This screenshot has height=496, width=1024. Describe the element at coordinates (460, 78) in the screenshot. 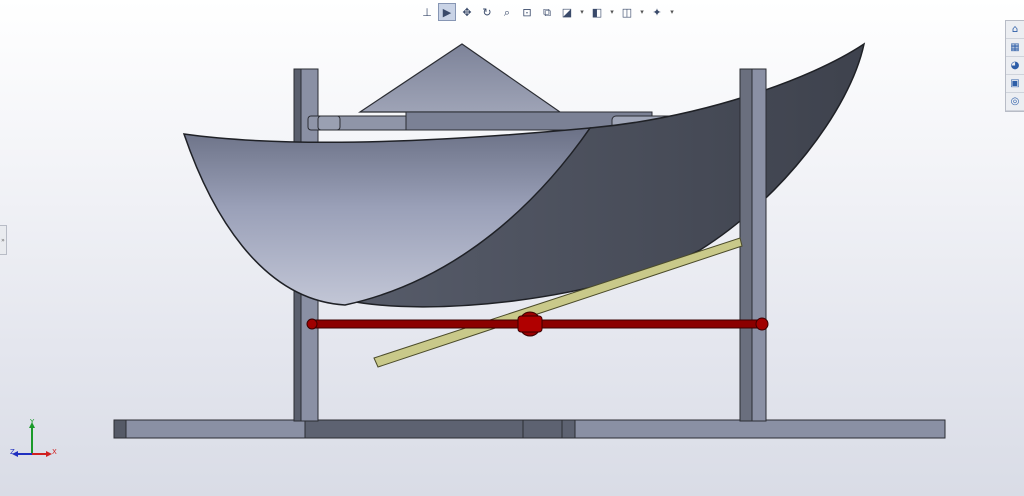

I see `dish-back-panel` at that location.